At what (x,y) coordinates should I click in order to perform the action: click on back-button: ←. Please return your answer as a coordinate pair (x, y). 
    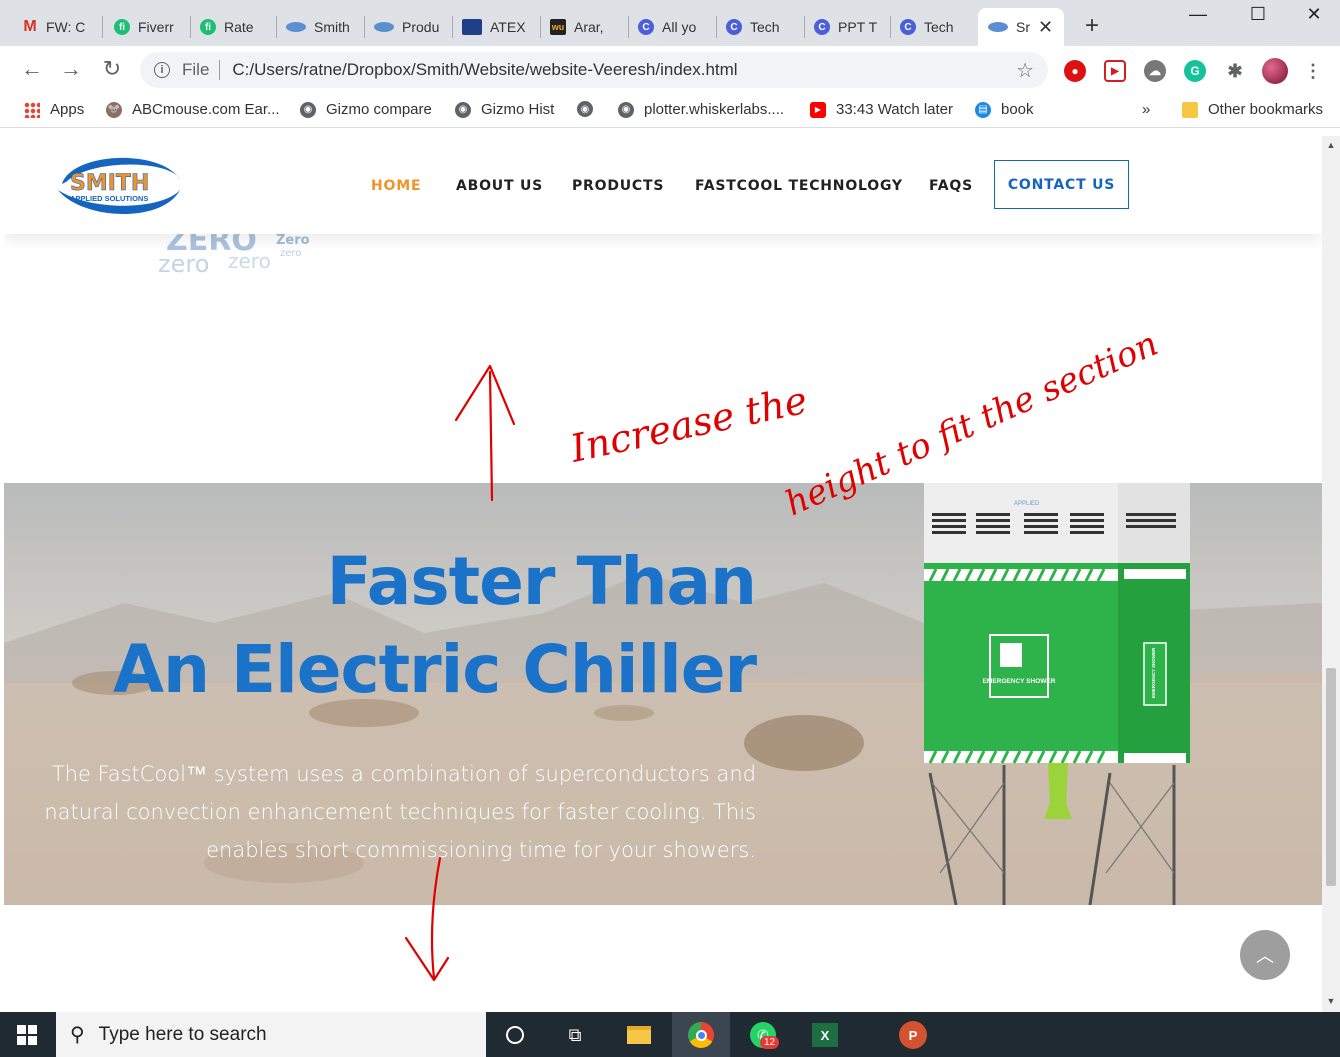
    Looking at the image, I should click on (32, 69).